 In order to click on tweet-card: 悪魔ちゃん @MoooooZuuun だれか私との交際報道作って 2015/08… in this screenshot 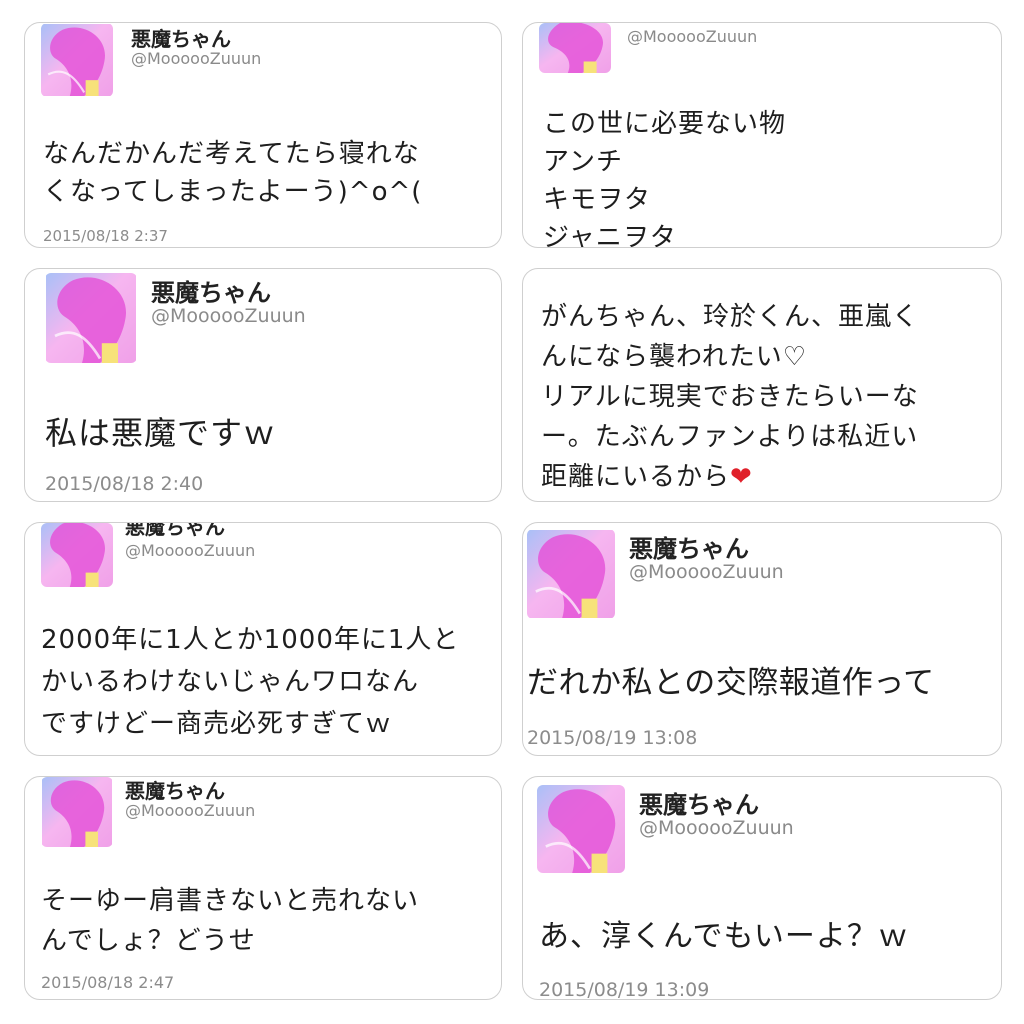, I will do `click(762, 639)`.